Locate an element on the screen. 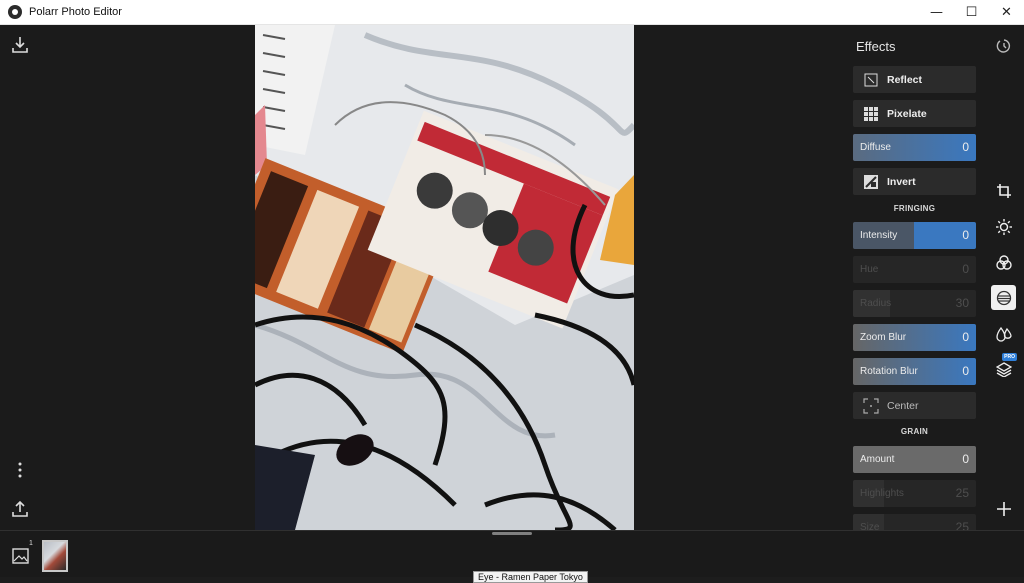 The image size is (1024, 583). window-controls: — ☐ ✕ is located at coordinates (971, 12).